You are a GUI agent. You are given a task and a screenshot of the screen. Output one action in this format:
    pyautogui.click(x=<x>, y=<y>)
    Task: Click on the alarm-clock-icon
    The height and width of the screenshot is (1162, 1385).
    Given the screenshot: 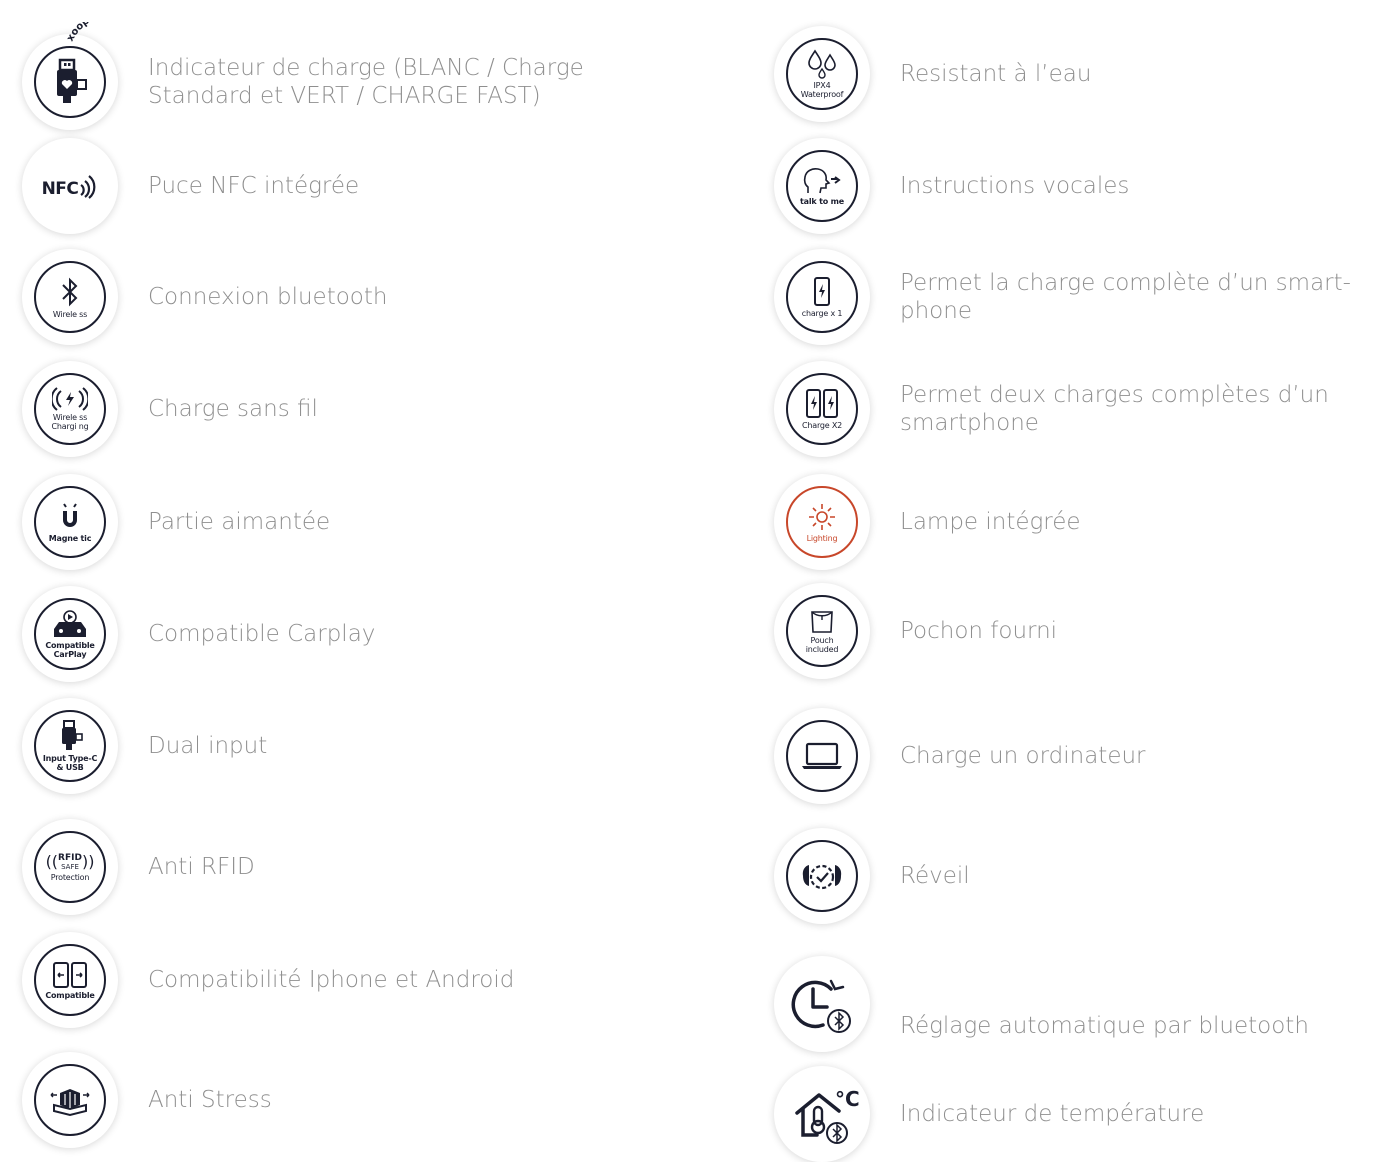 What is the action you would take?
    pyautogui.click(x=822, y=876)
    